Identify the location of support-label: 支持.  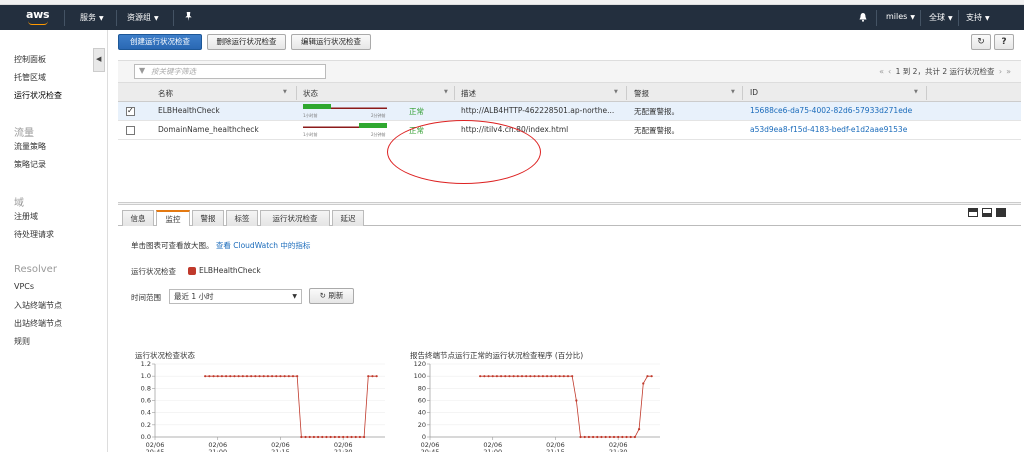
(974, 17).